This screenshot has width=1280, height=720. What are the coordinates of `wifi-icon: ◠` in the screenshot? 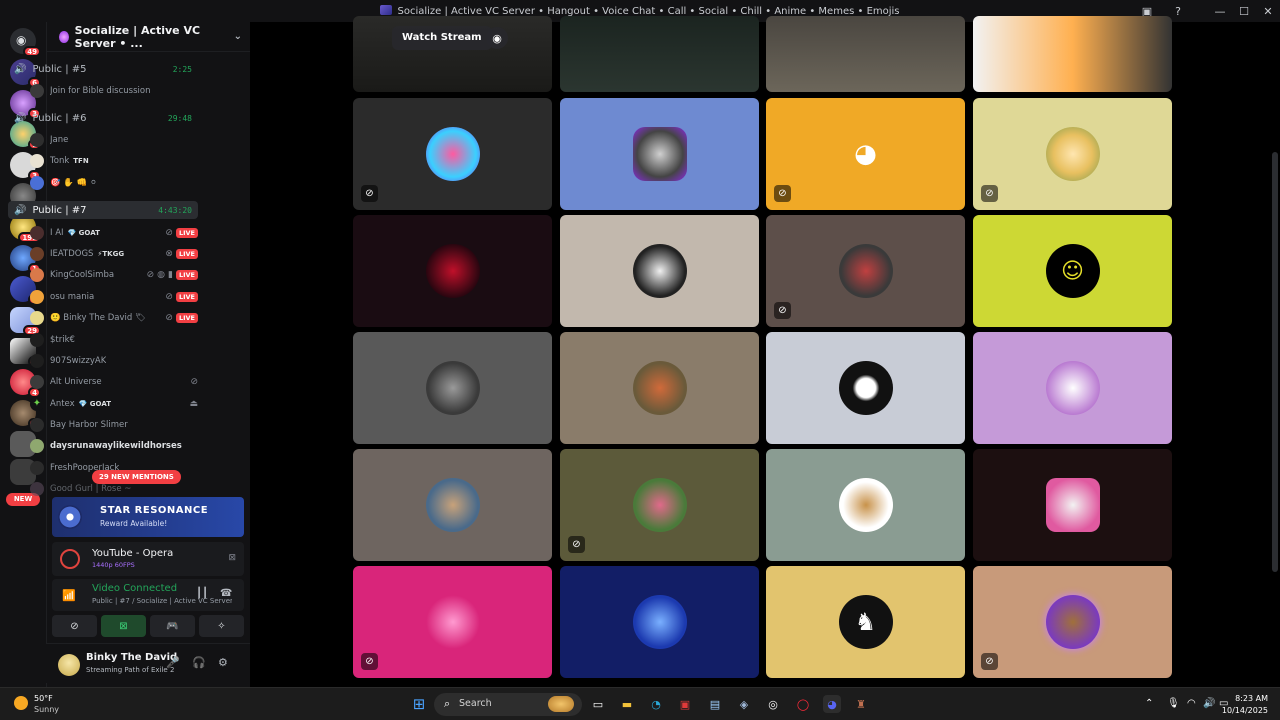 It's located at (1191, 703).